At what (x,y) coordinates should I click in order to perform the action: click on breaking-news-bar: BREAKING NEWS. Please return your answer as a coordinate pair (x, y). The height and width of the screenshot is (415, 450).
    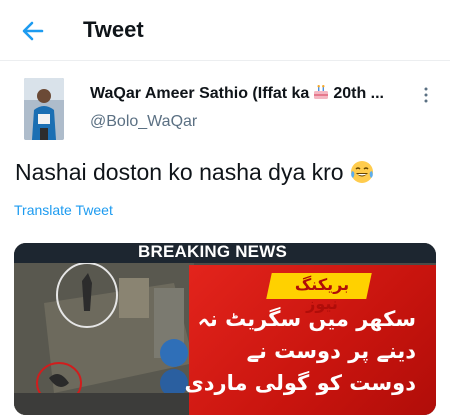
    Looking at the image, I should click on (225, 253).